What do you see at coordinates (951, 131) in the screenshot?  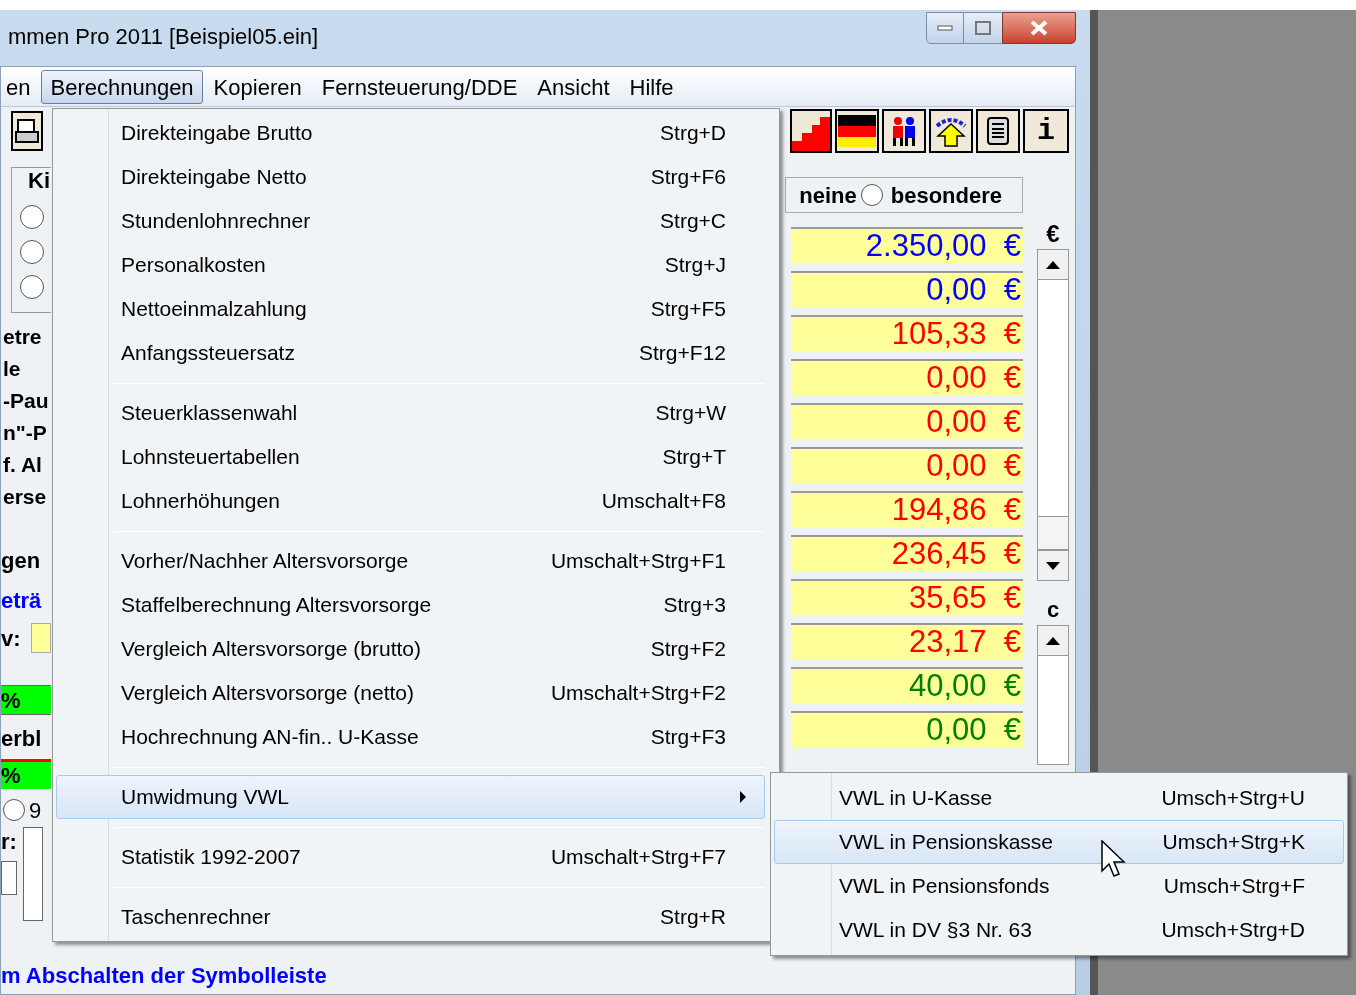 I see `upload-button` at bounding box center [951, 131].